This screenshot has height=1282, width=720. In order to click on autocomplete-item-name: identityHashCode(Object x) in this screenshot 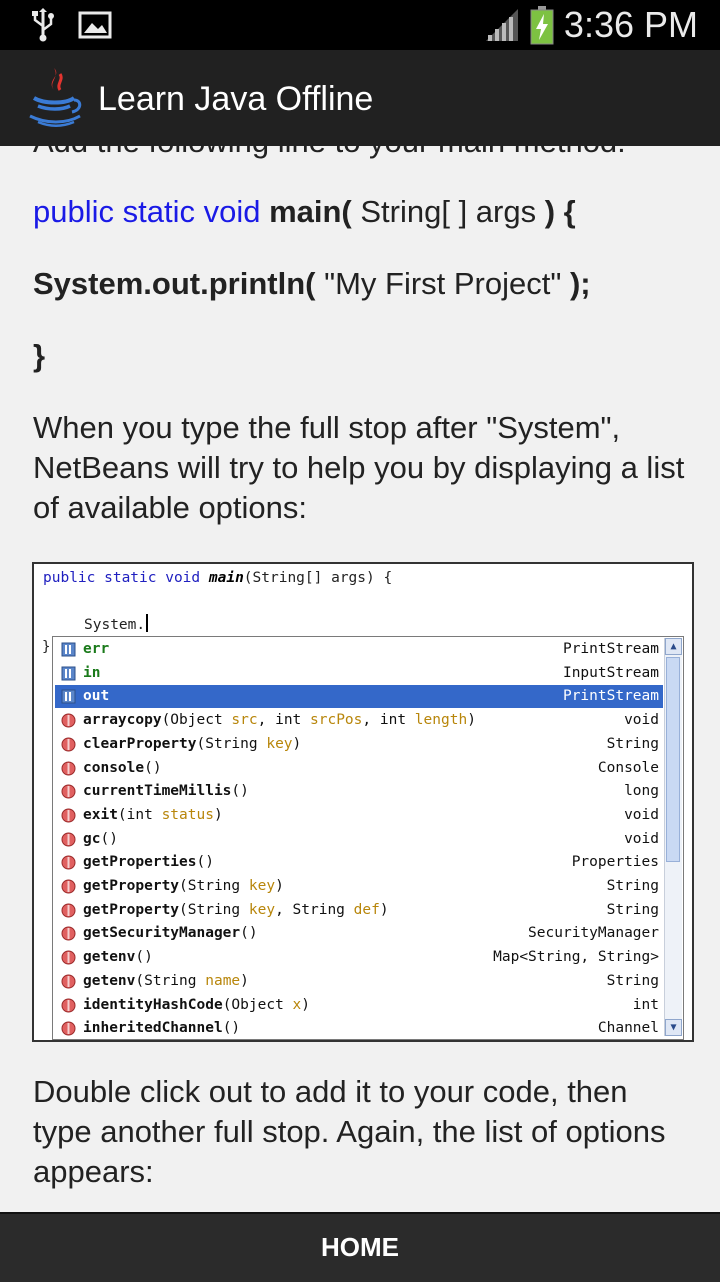, I will do `click(196, 1004)`.